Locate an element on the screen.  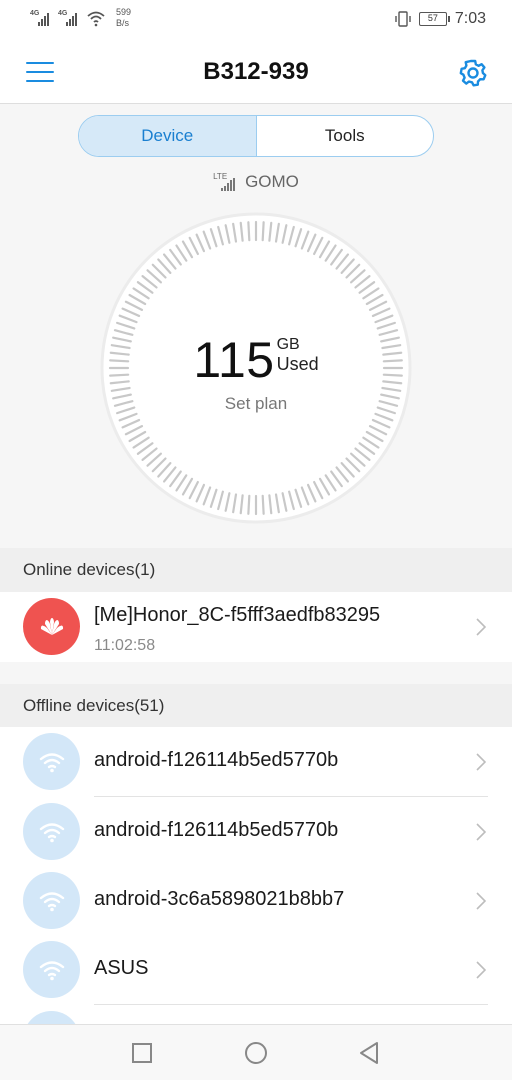
status-bar-right: 57 7:03 is located at coordinates (440, 19).